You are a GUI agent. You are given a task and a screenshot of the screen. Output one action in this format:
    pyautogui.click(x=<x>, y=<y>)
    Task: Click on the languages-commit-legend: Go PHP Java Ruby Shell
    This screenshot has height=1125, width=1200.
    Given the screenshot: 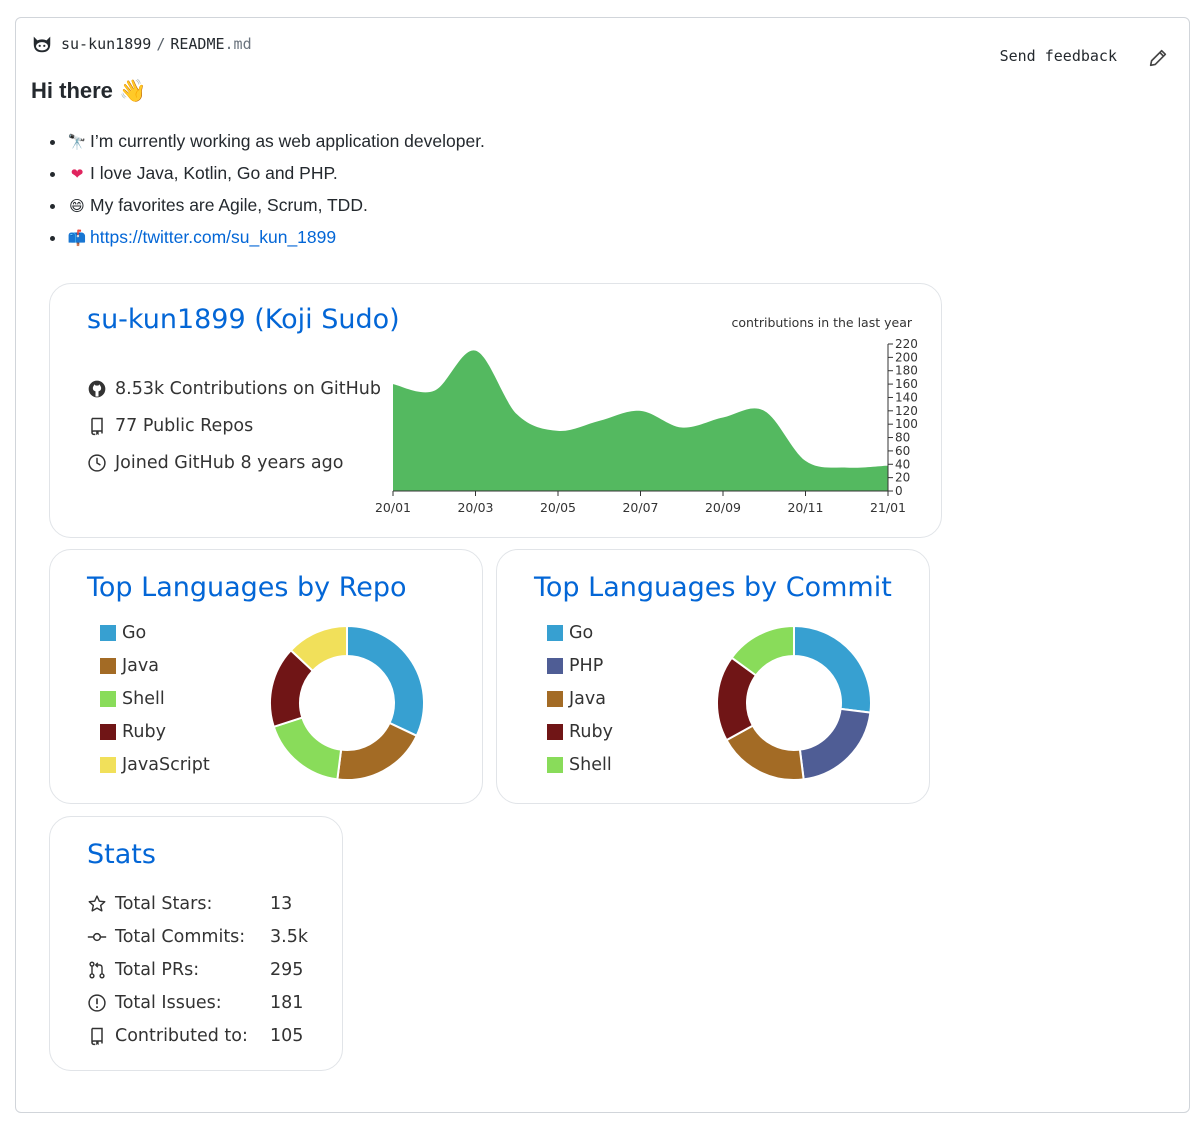 What is the action you would take?
    pyautogui.click(x=580, y=698)
    